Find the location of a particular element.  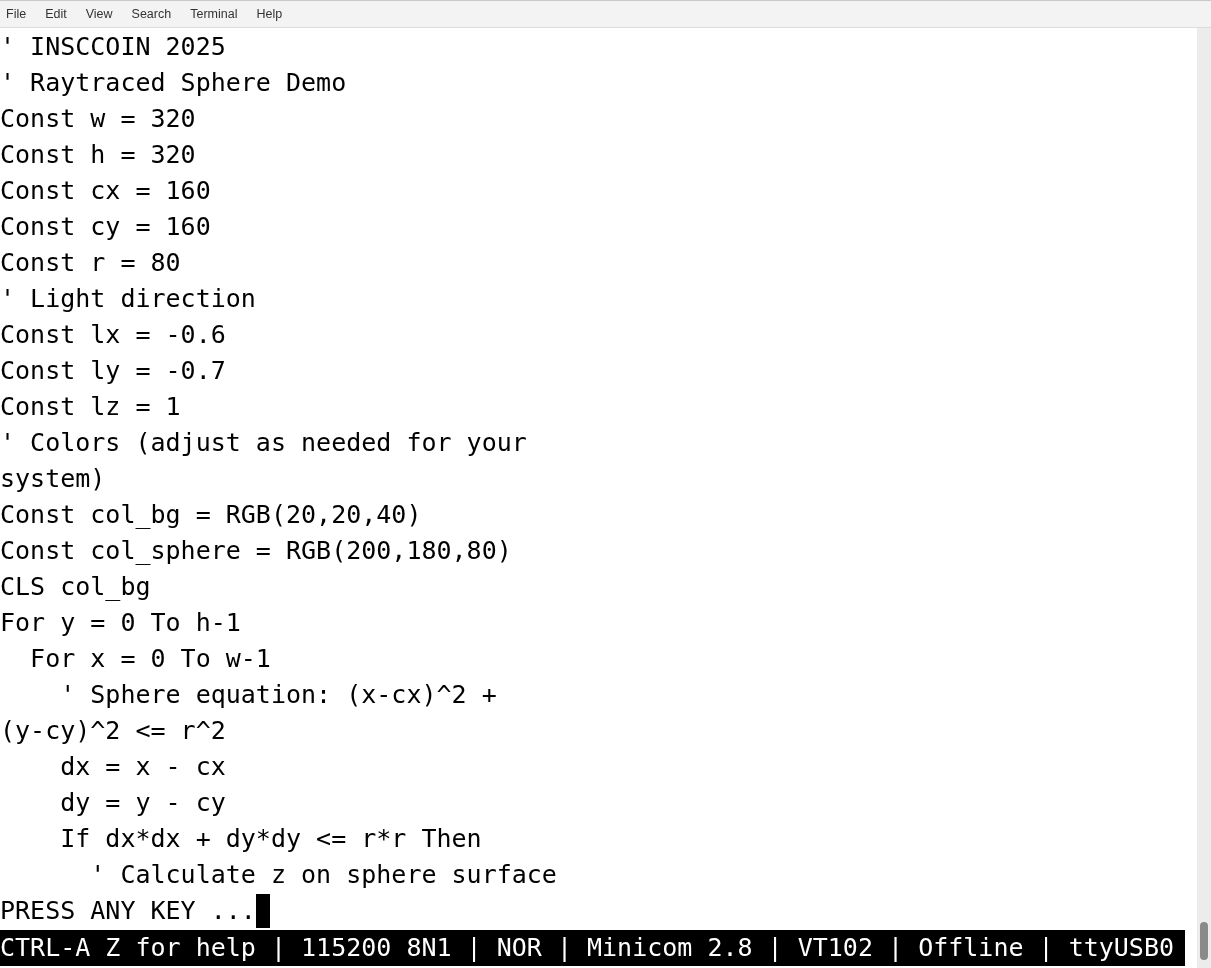

terminal-line: Const lz = 1 is located at coordinates (90, 407).